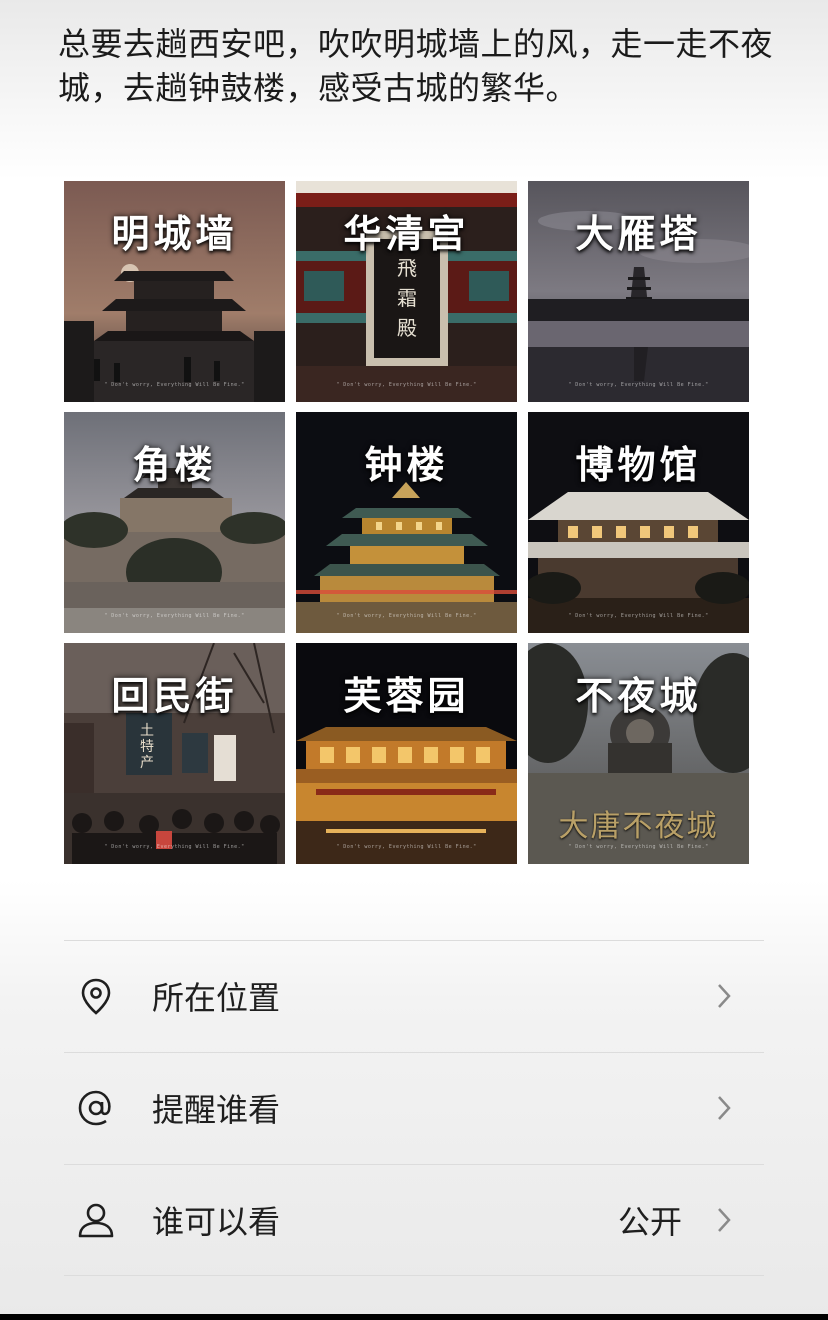 This screenshot has width=828, height=1320. Describe the element at coordinates (406, 464) in the screenshot. I see `tile-title: 钟楼` at that location.